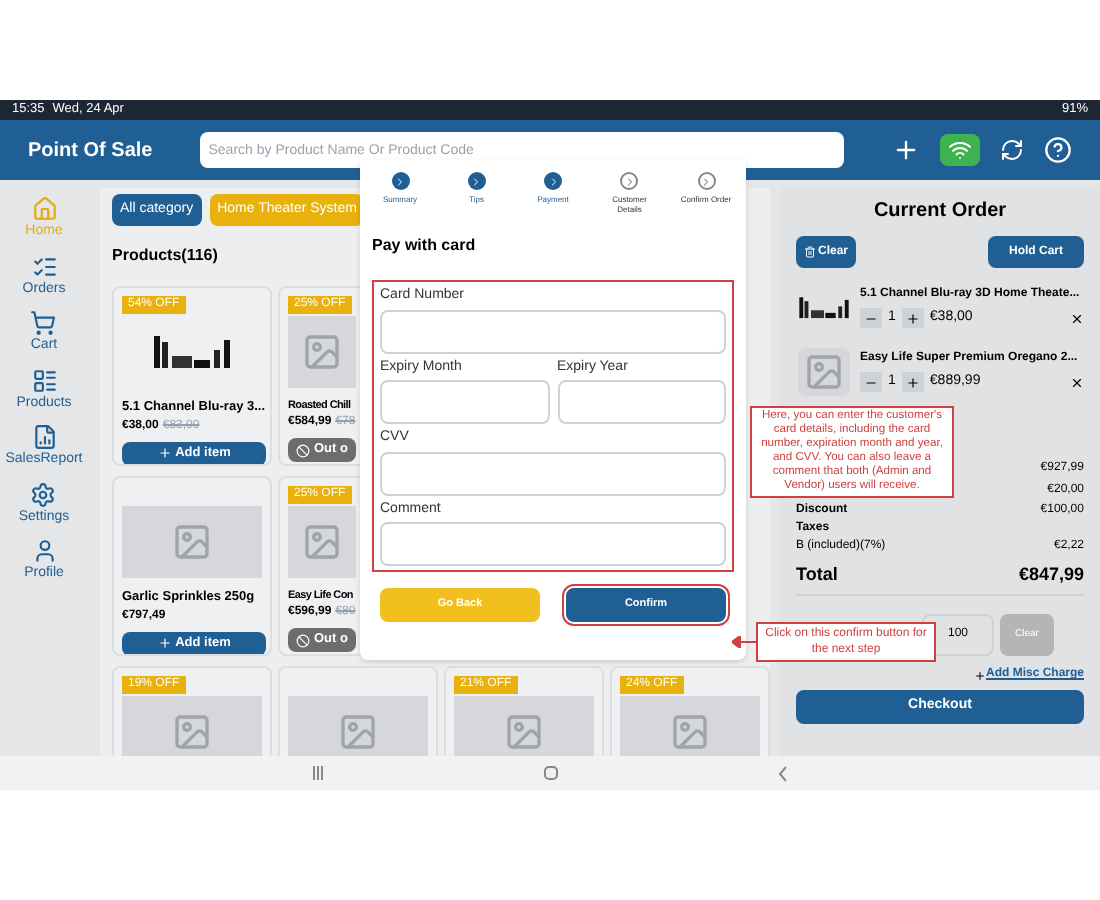 The width and height of the screenshot is (1100, 900). I want to click on products-heading: Products(116), so click(165, 256).